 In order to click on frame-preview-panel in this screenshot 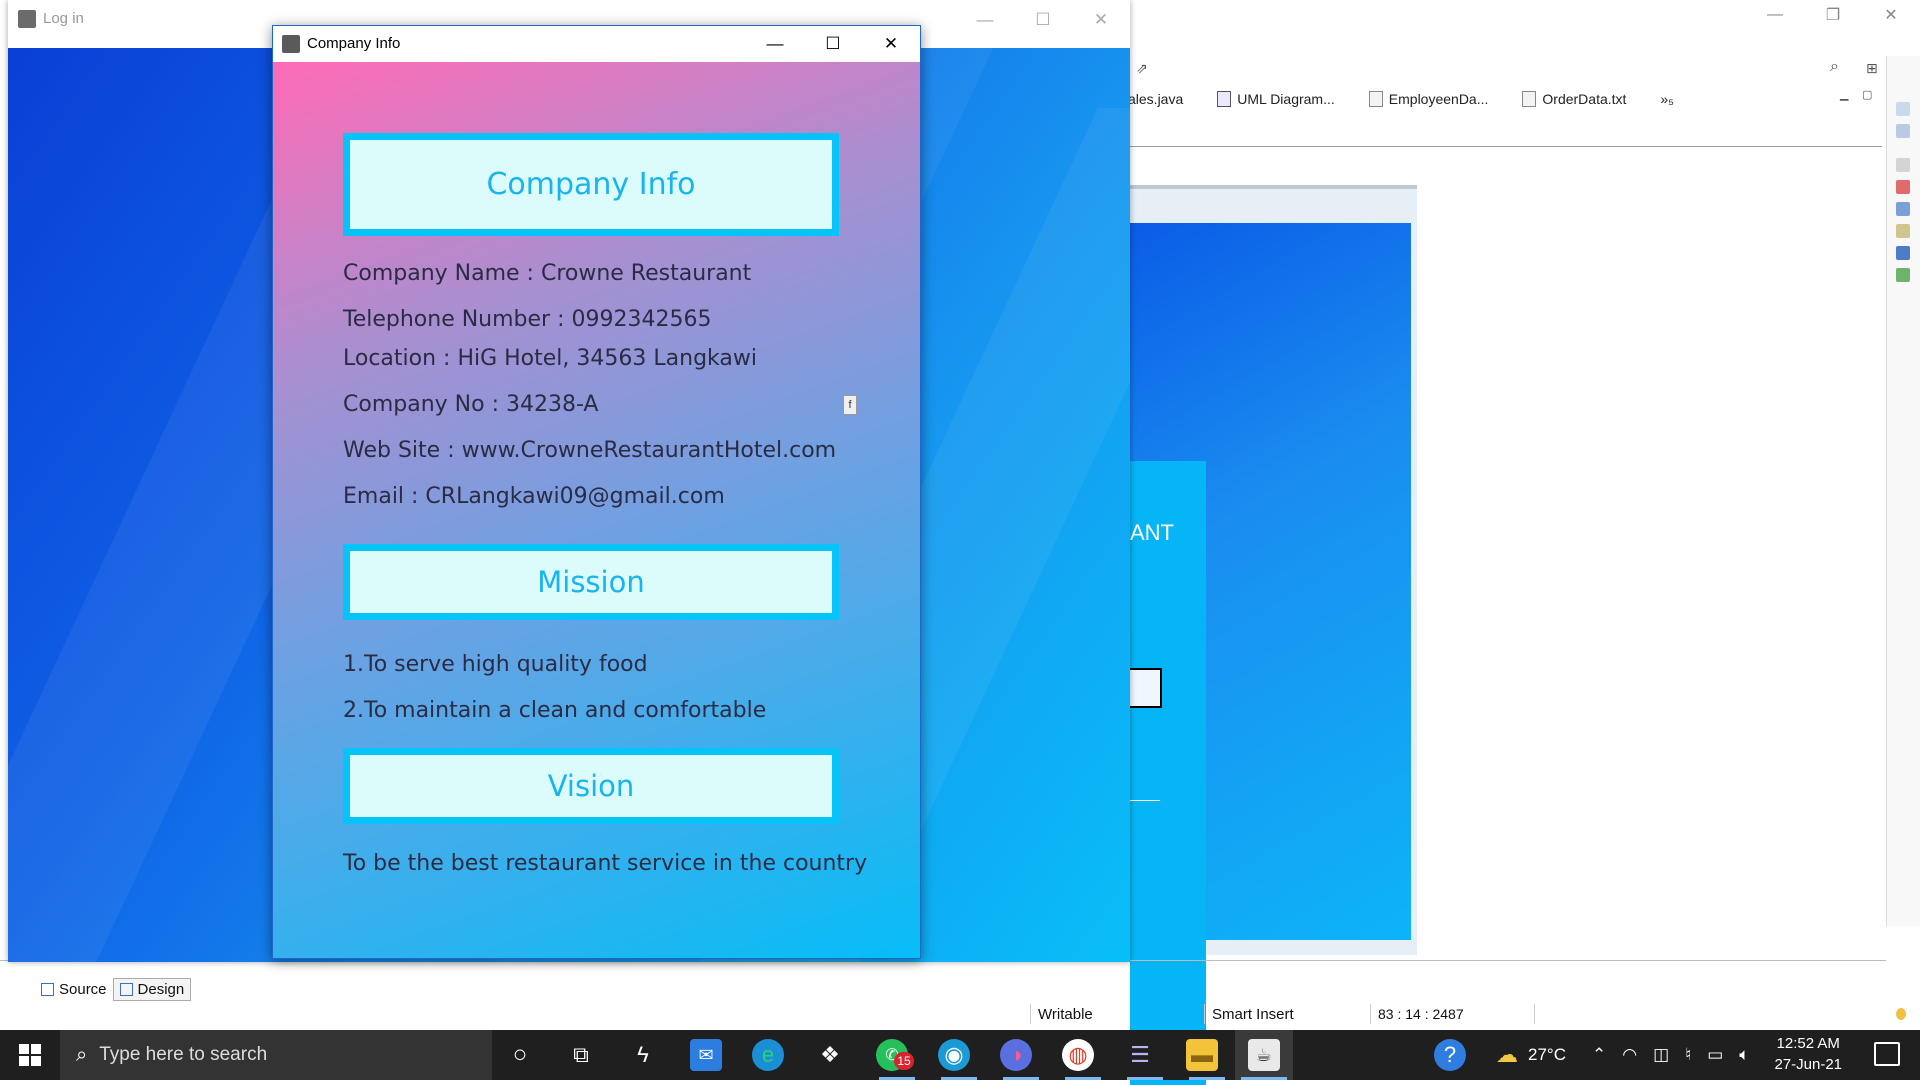, I will do `click(1168, 773)`.